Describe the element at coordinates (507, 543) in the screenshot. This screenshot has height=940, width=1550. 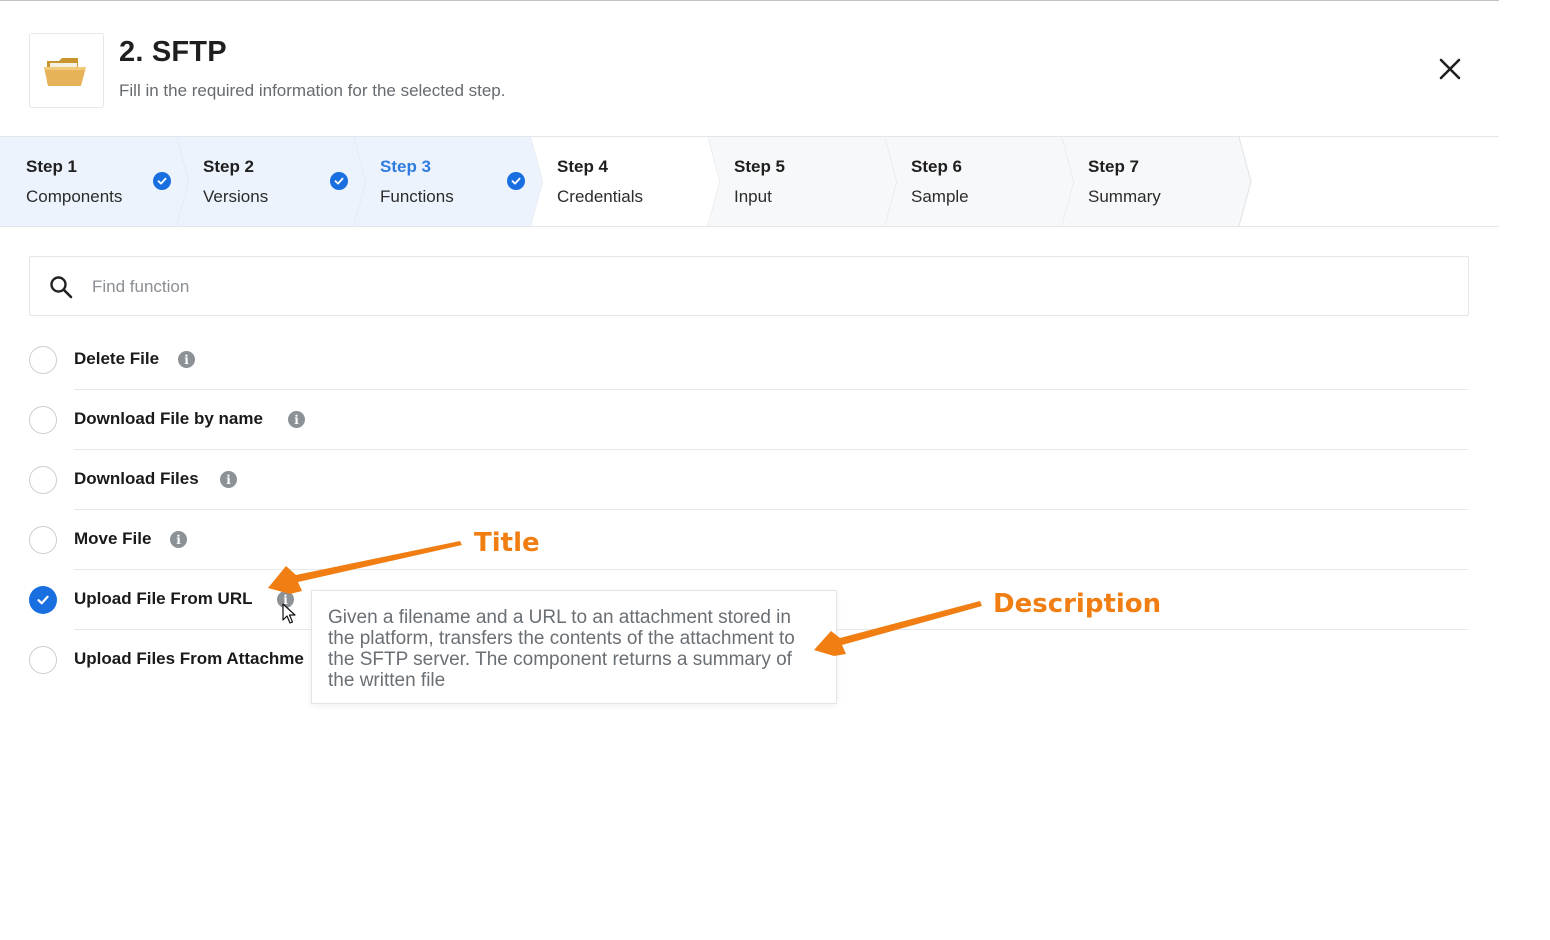
I see `title-annotation: Title` at that location.